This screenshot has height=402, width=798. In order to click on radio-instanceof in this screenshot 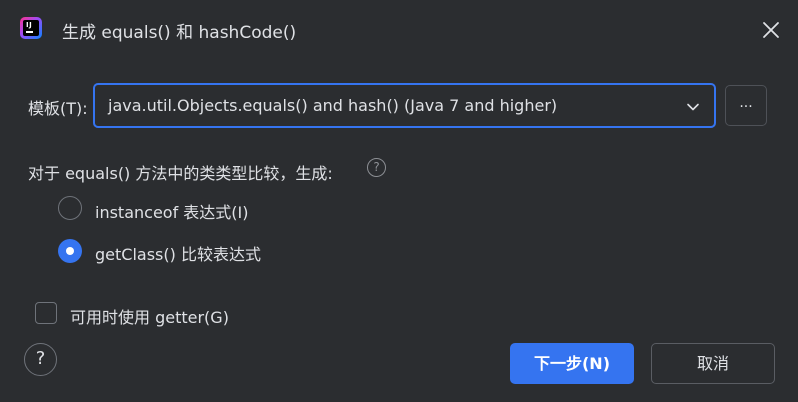, I will do `click(70, 208)`.